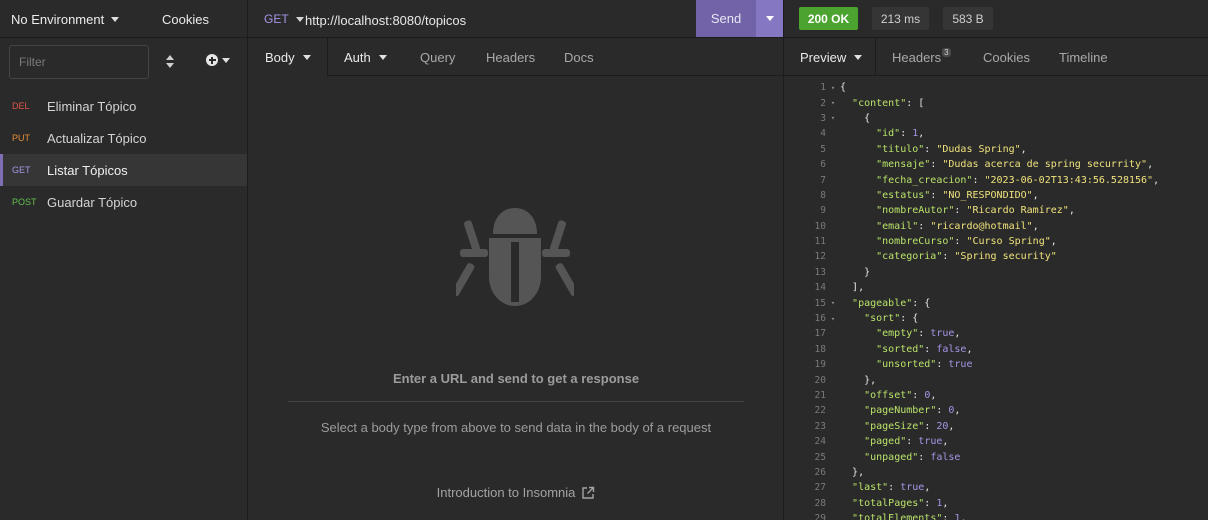  Describe the element at coordinates (909, 257) in the screenshot. I see `code-token: "categoria"` at that location.